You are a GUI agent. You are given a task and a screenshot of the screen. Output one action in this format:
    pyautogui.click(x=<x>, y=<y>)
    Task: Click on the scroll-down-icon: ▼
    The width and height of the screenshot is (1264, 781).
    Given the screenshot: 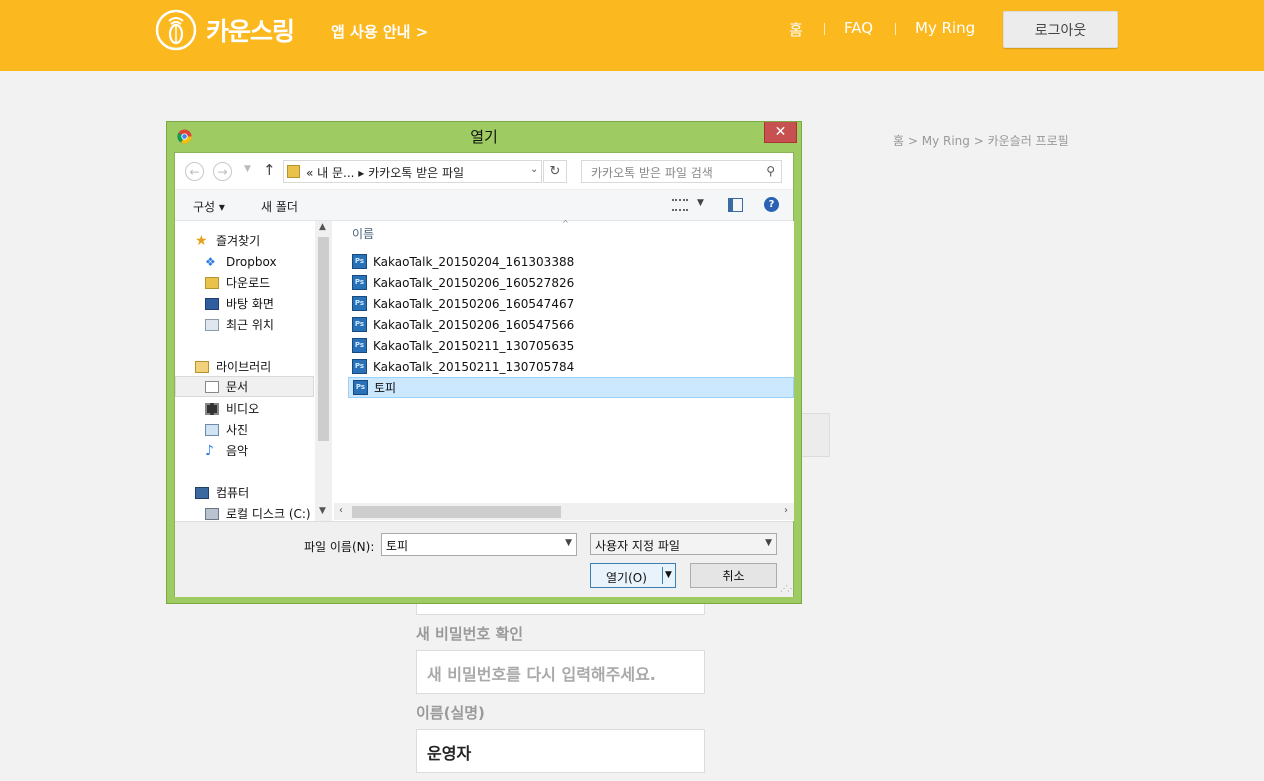 What is the action you would take?
    pyautogui.click(x=322, y=511)
    